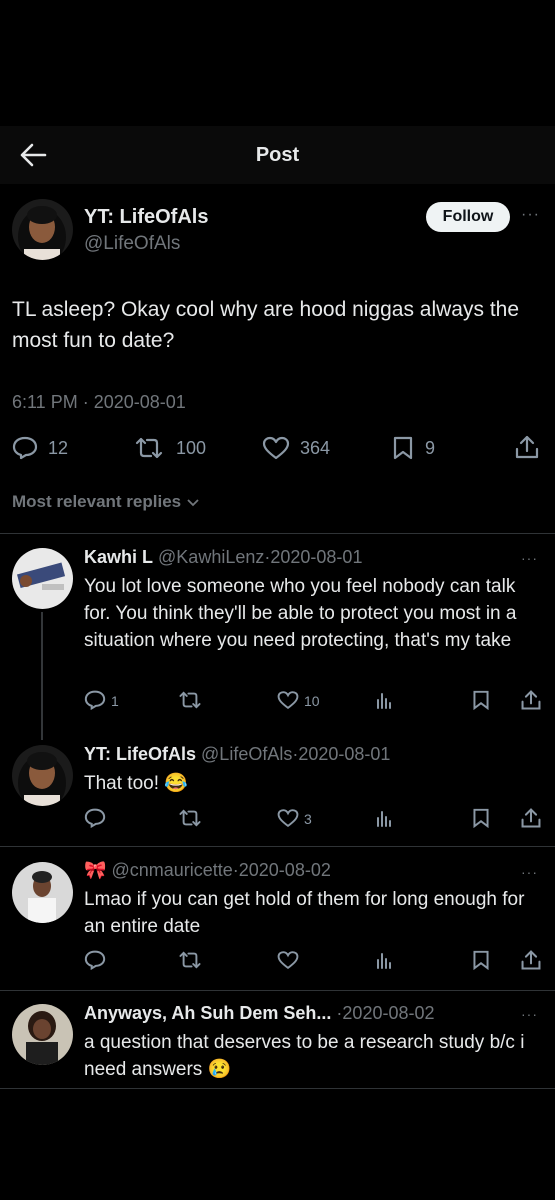  Describe the element at coordinates (115, 701) in the screenshot. I see `reply-reply-count: 1` at that location.